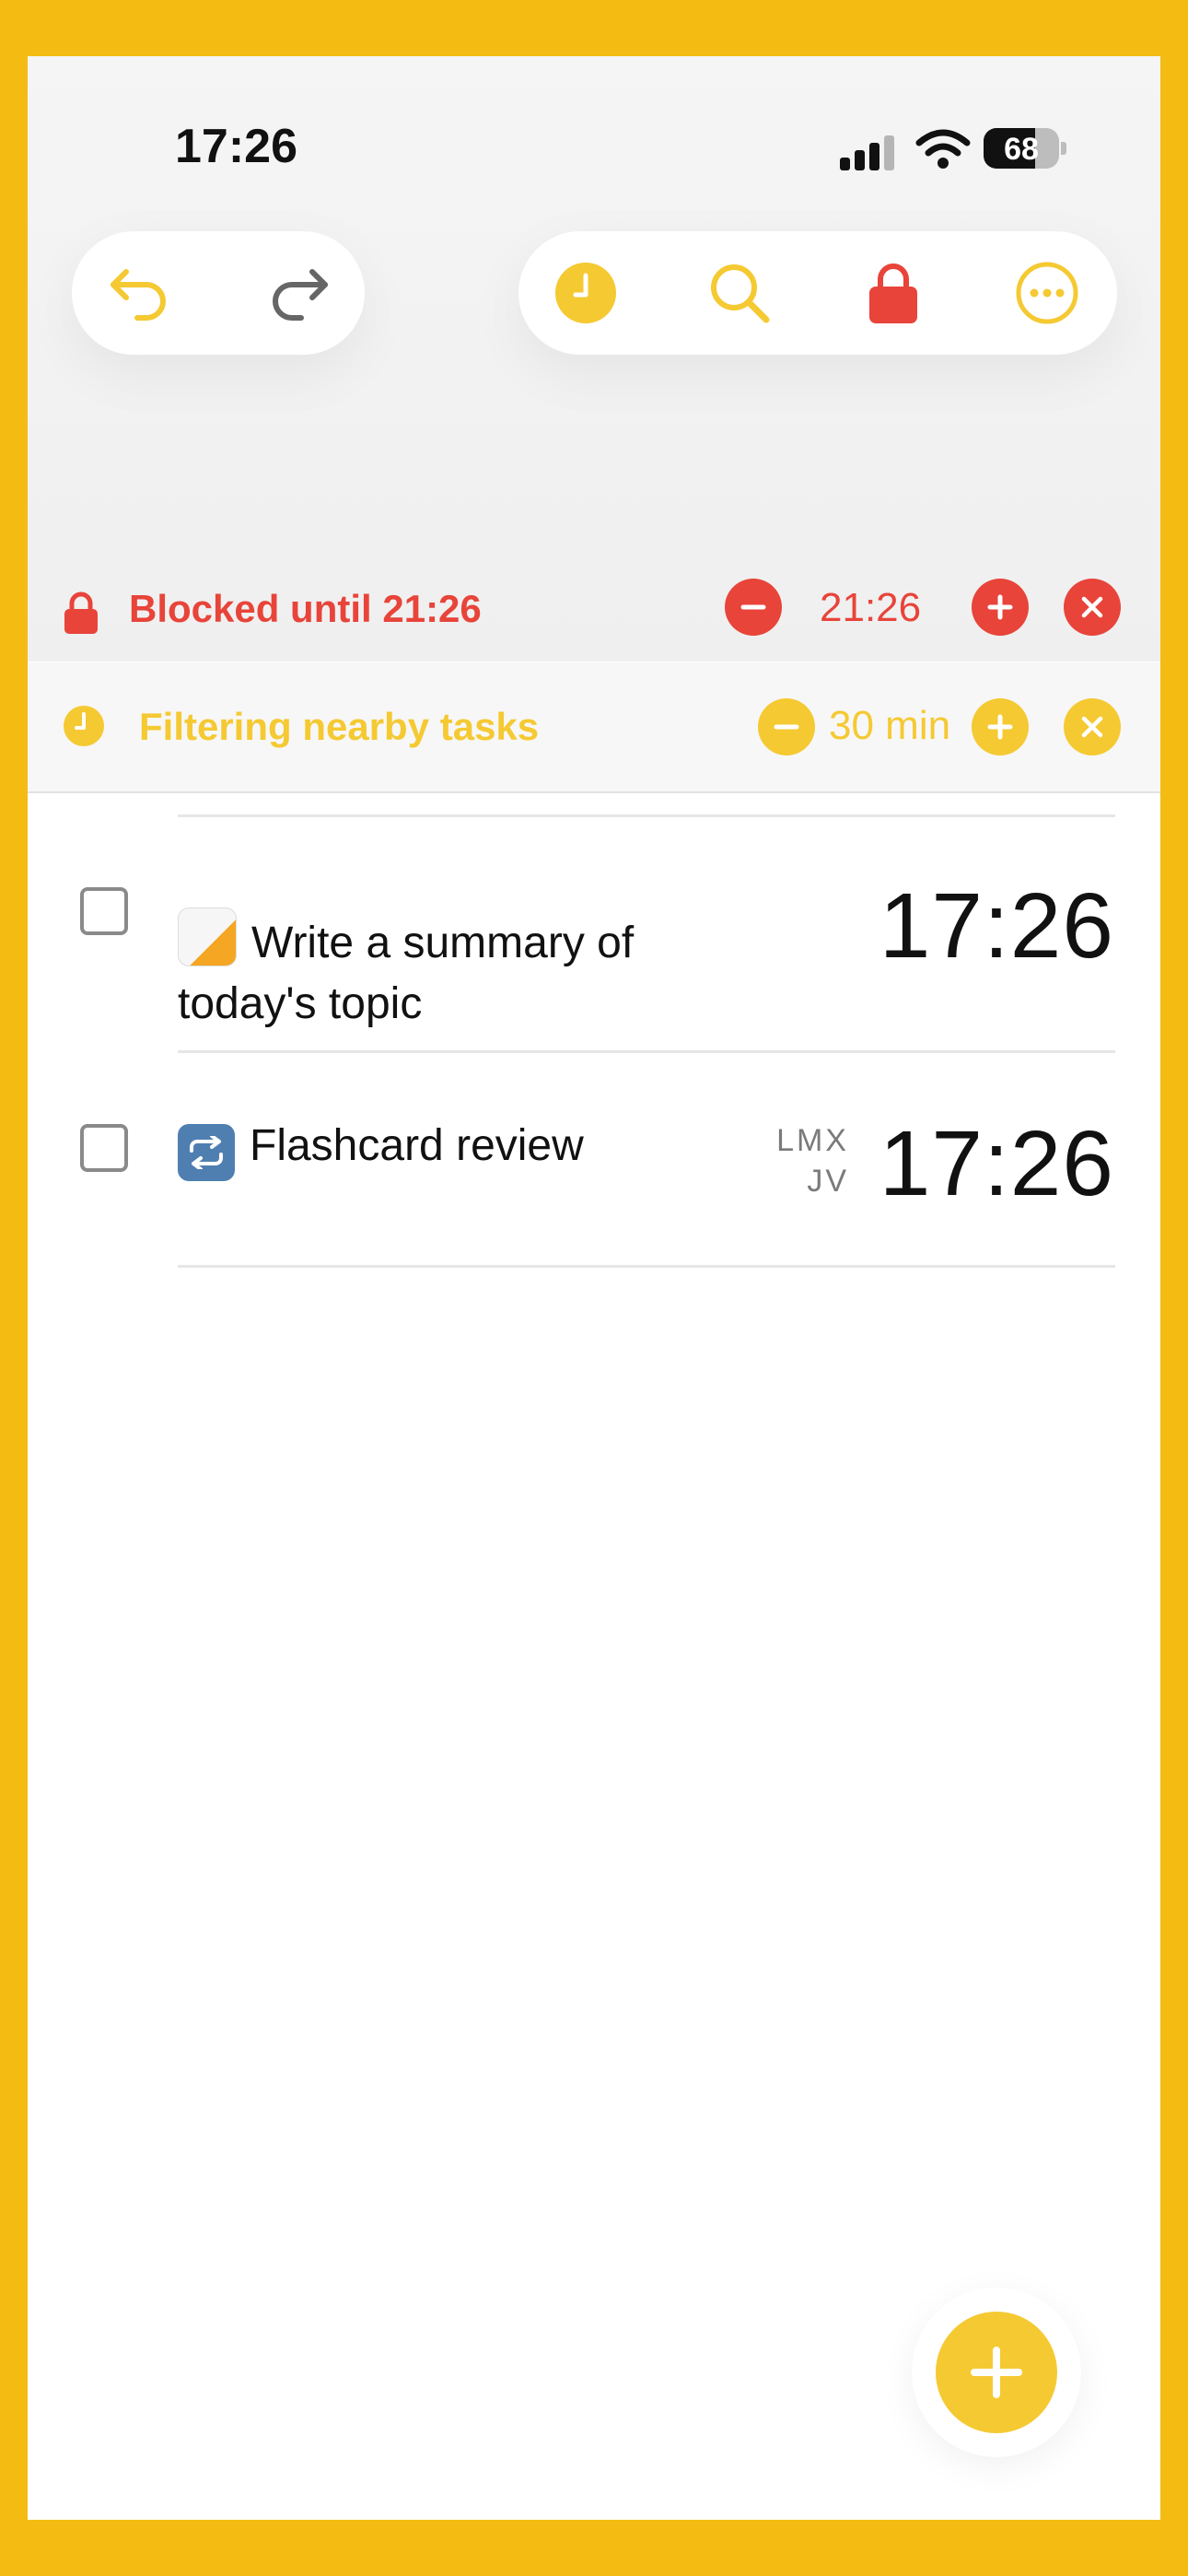  I want to click on more-icon, so click(1047, 293).